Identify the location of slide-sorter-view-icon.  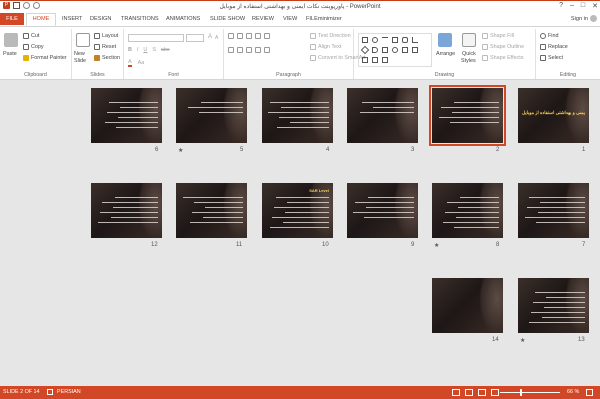
(469, 392).